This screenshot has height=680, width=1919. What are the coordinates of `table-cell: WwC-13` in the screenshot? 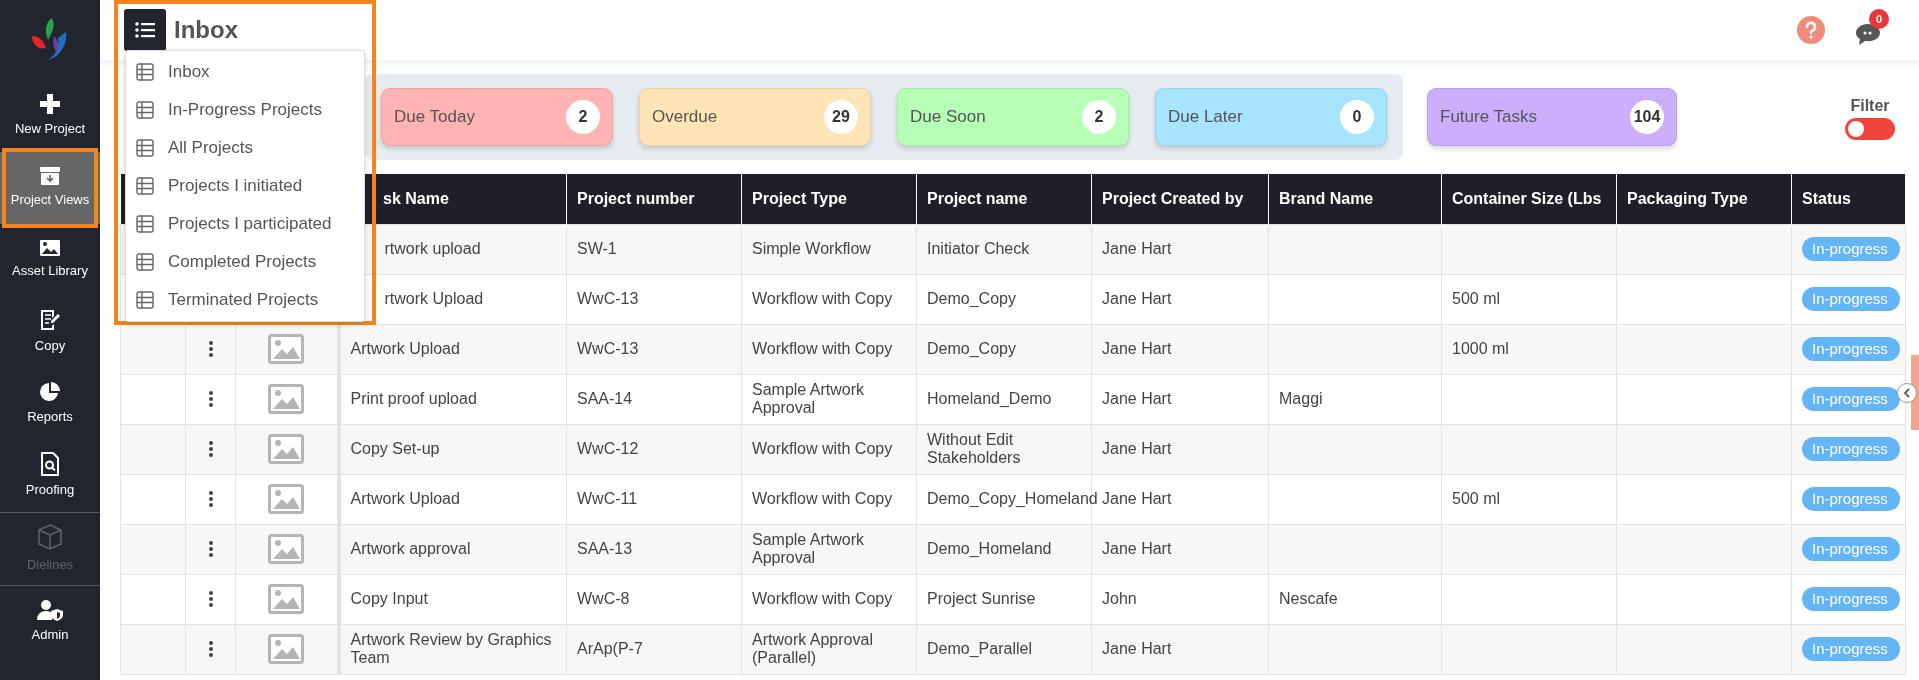 It's located at (608, 349).